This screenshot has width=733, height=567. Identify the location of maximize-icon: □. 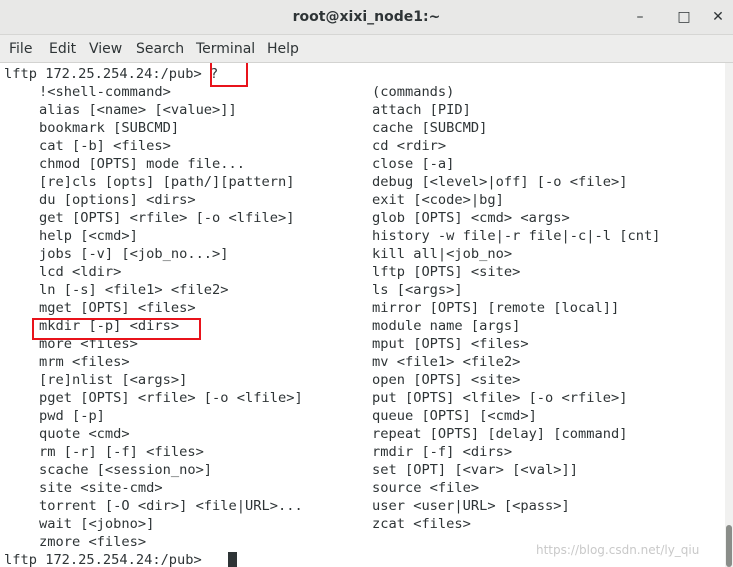
(684, 17).